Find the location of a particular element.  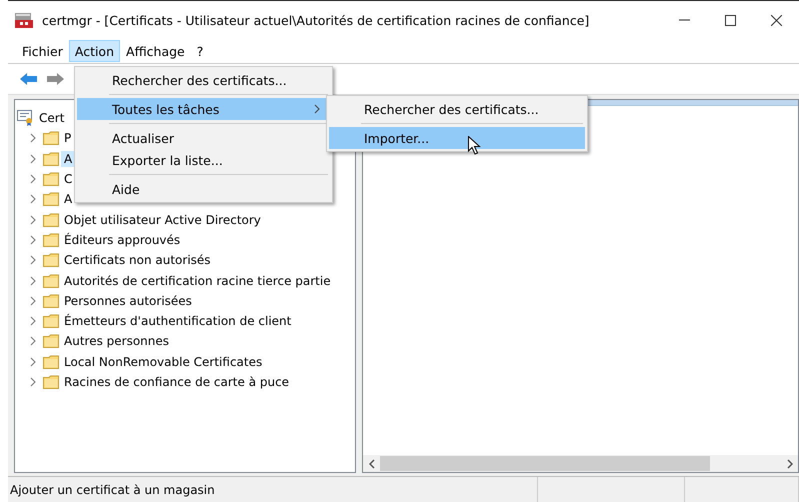

chevron-left-icon is located at coordinates (371, 463).